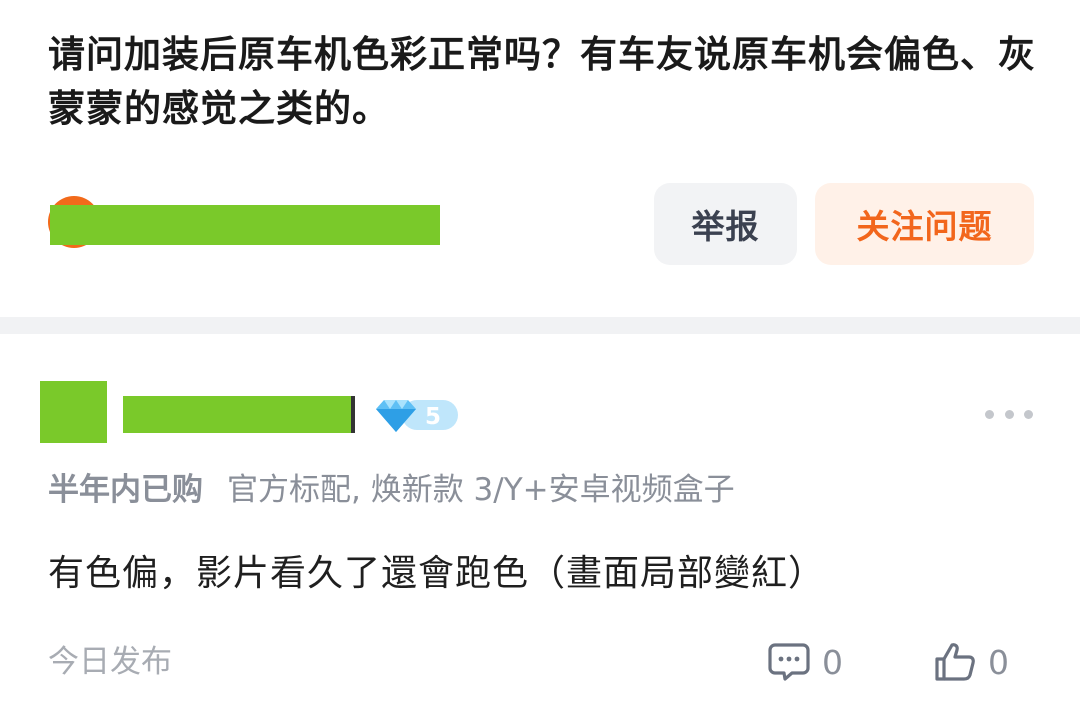  I want to click on like-button: 0, so click(971, 662).